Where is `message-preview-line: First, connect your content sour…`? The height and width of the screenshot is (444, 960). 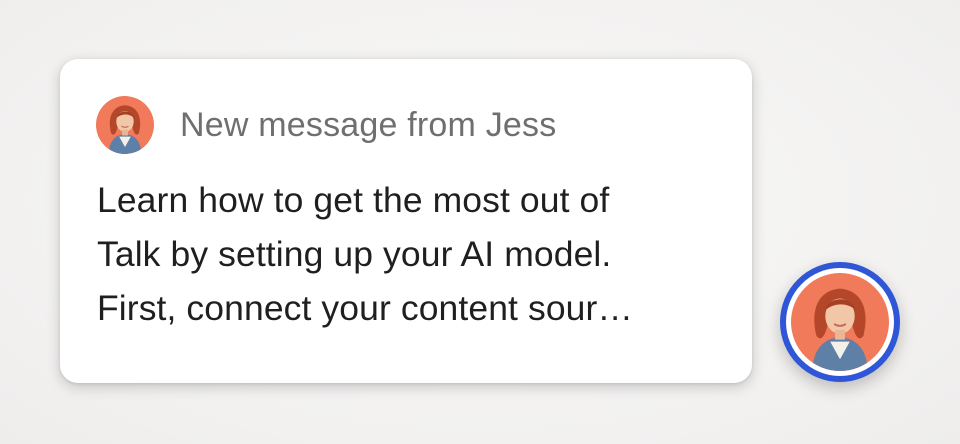
message-preview-line: First, connect your content sour… is located at coordinates (365, 308).